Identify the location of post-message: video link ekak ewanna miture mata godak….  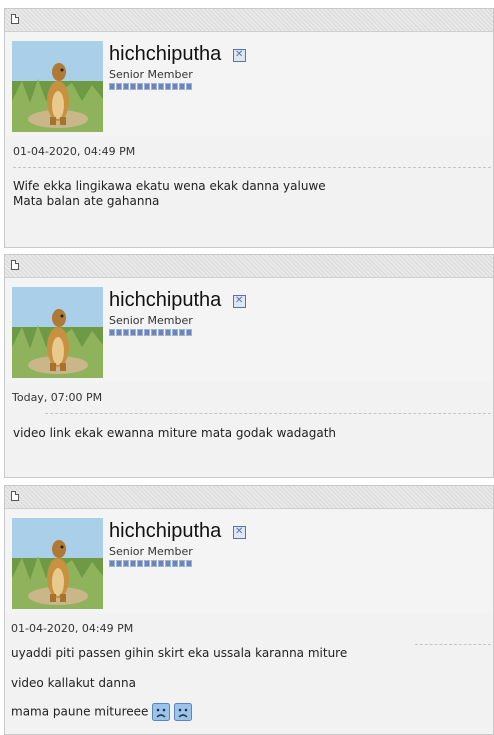
(174, 433).